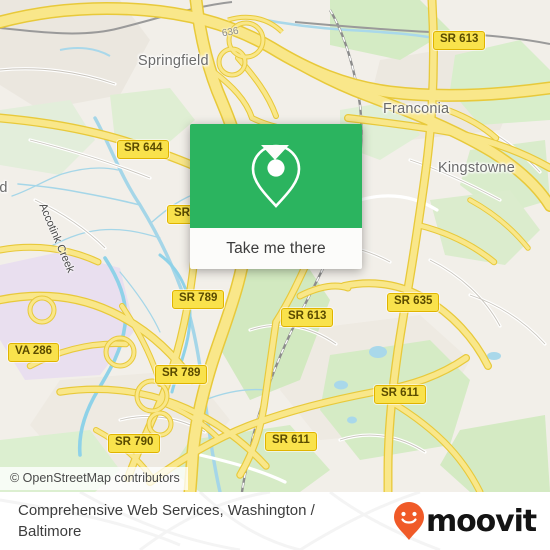 This screenshot has width=550, height=550. What do you see at coordinates (134, 443) in the screenshot?
I see `road-shield: SR 790` at bounding box center [134, 443].